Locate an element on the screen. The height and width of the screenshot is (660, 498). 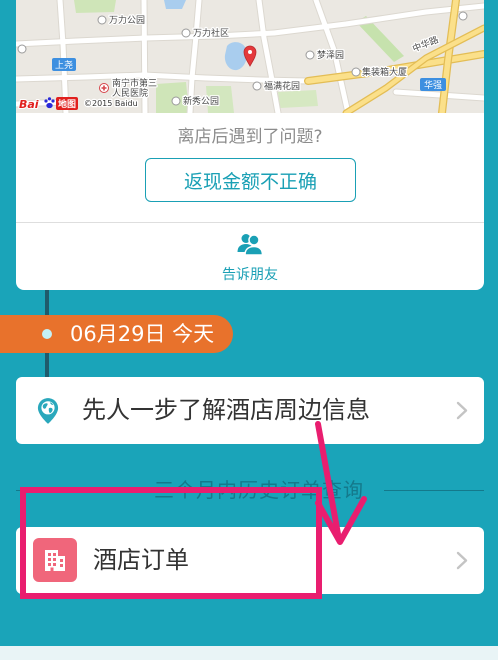
history-section-title: 三个月内历史订单查询 is located at coordinates (259, 490).